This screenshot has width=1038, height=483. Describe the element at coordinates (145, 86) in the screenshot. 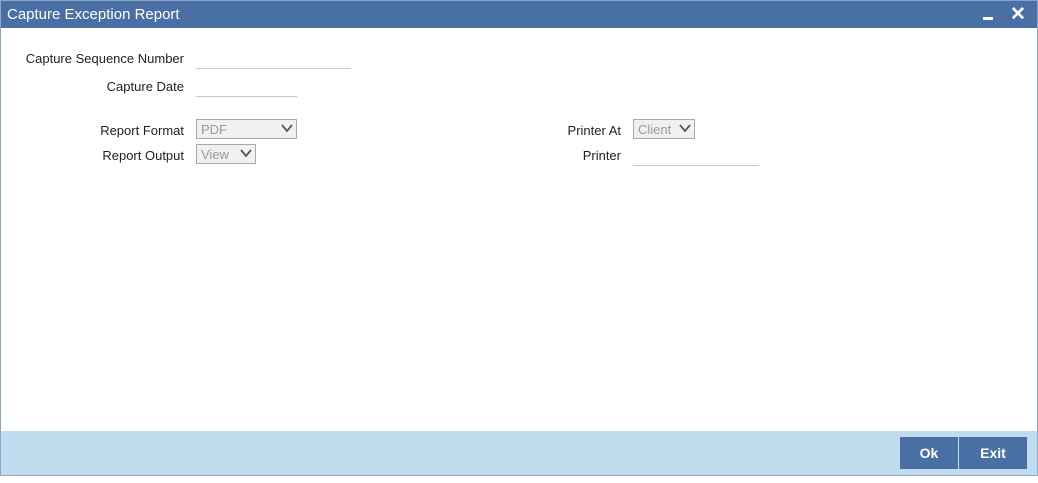

I see `capture-date-label: Capture Date` at that location.